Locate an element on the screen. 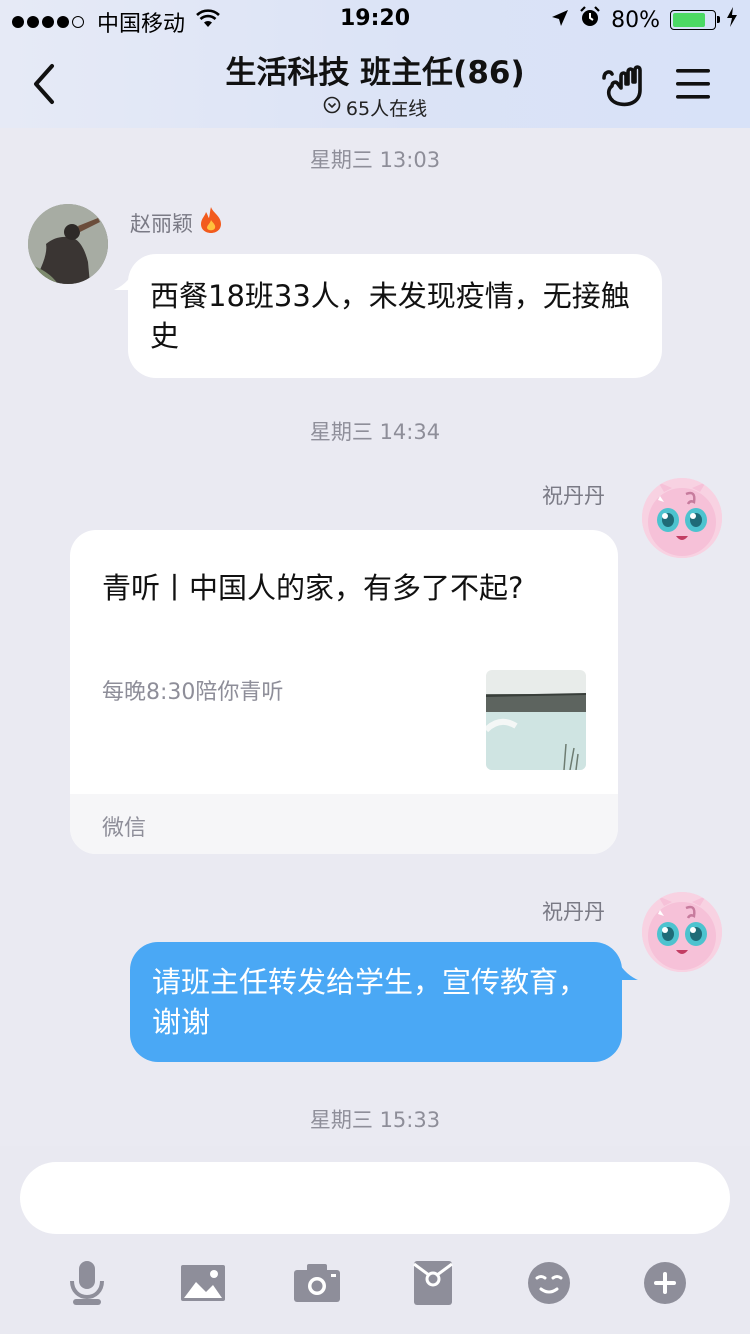 The width and height of the screenshot is (750, 1334). image-button is located at coordinates (203, 1283).